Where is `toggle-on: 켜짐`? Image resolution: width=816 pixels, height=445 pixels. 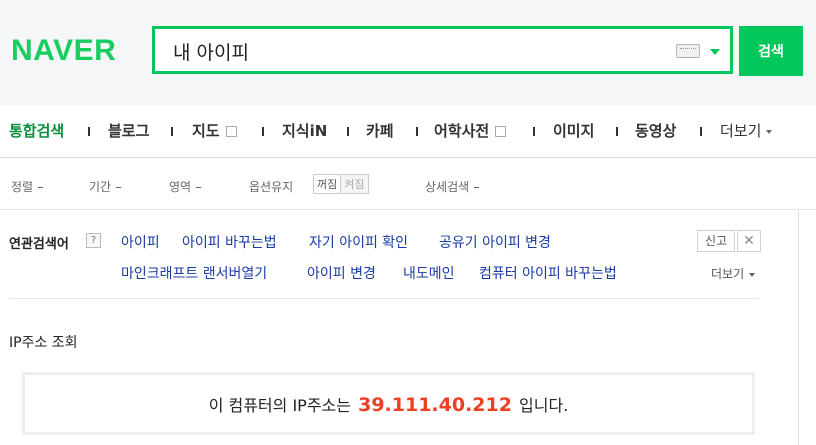
toggle-on: 켜짐 is located at coordinates (354, 184).